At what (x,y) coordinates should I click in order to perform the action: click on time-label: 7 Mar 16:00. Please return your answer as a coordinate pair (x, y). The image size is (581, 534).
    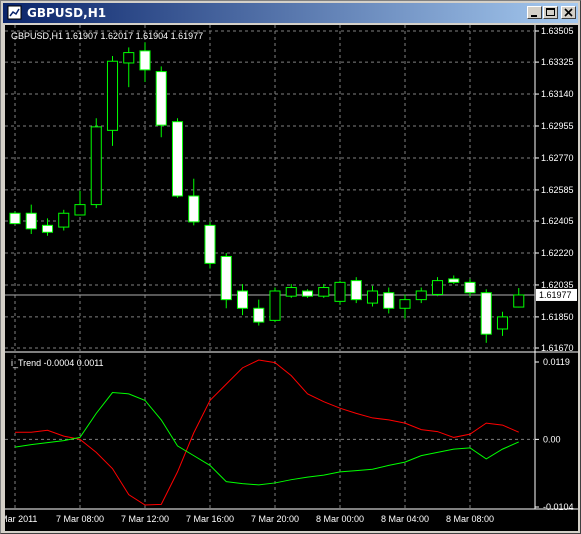
    Looking at the image, I should click on (210, 519).